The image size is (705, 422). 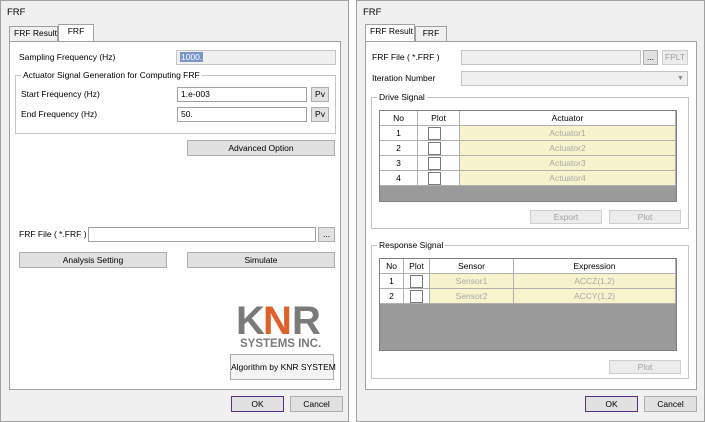 I want to click on sensor-cell: Sensor1, so click(x=472, y=281).